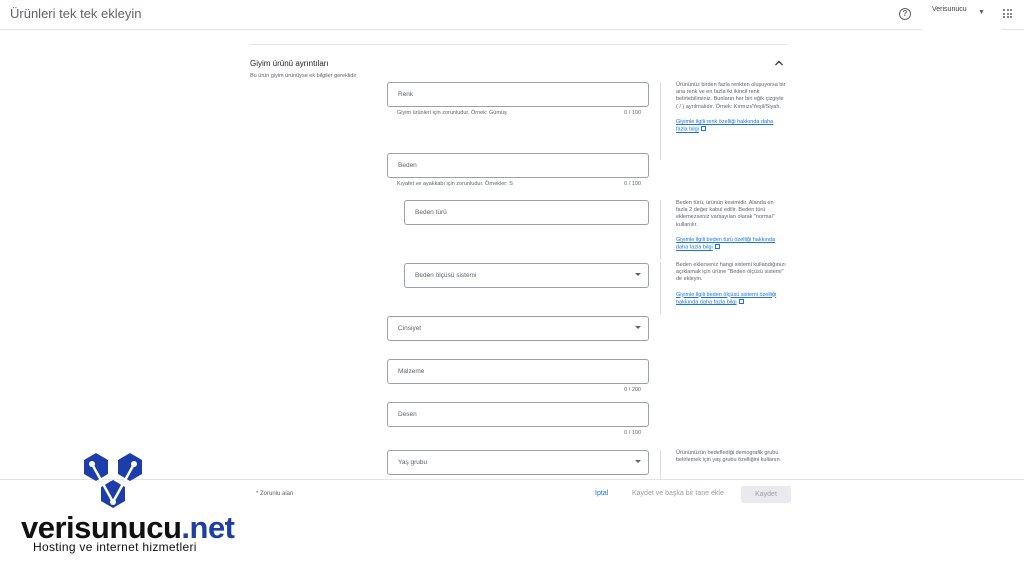 The width and height of the screenshot is (1024, 576). What do you see at coordinates (411, 371) in the screenshot?
I see `material-field-label: Malzeme` at bounding box center [411, 371].